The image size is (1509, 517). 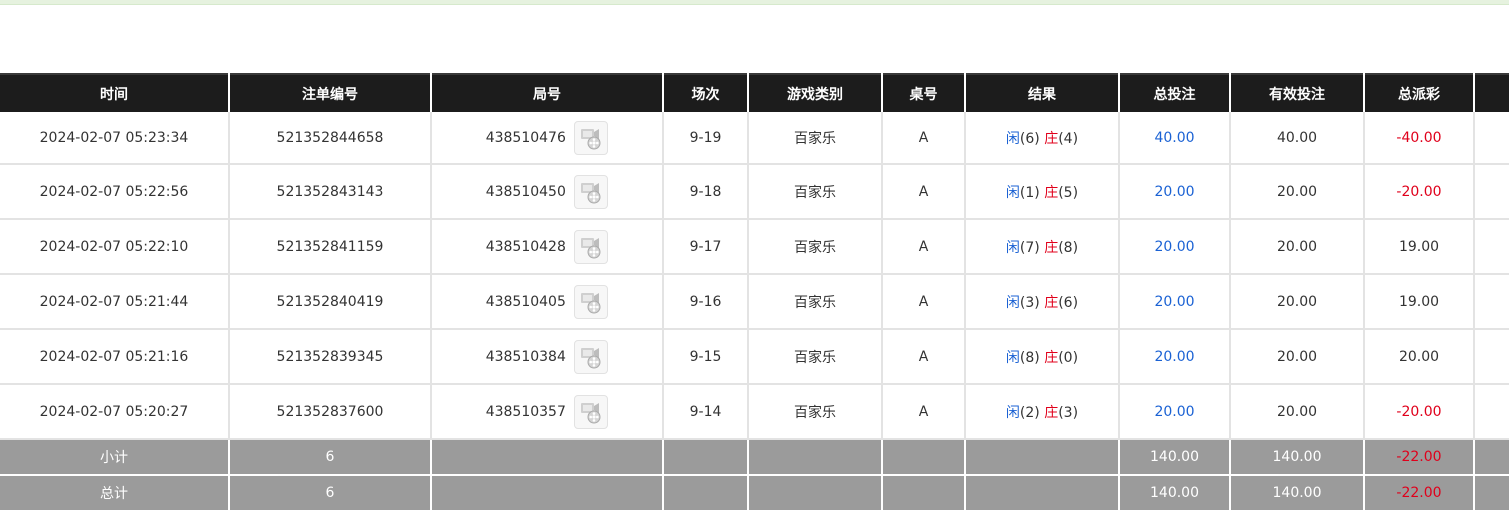 I want to click on header-game-type: 游戏类别, so click(x=815, y=92).